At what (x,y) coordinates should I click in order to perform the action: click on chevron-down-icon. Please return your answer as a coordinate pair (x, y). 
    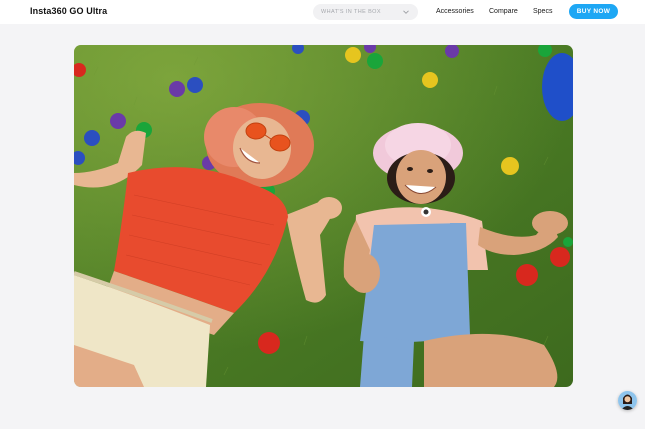
    Looking at the image, I should click on (406, 12).